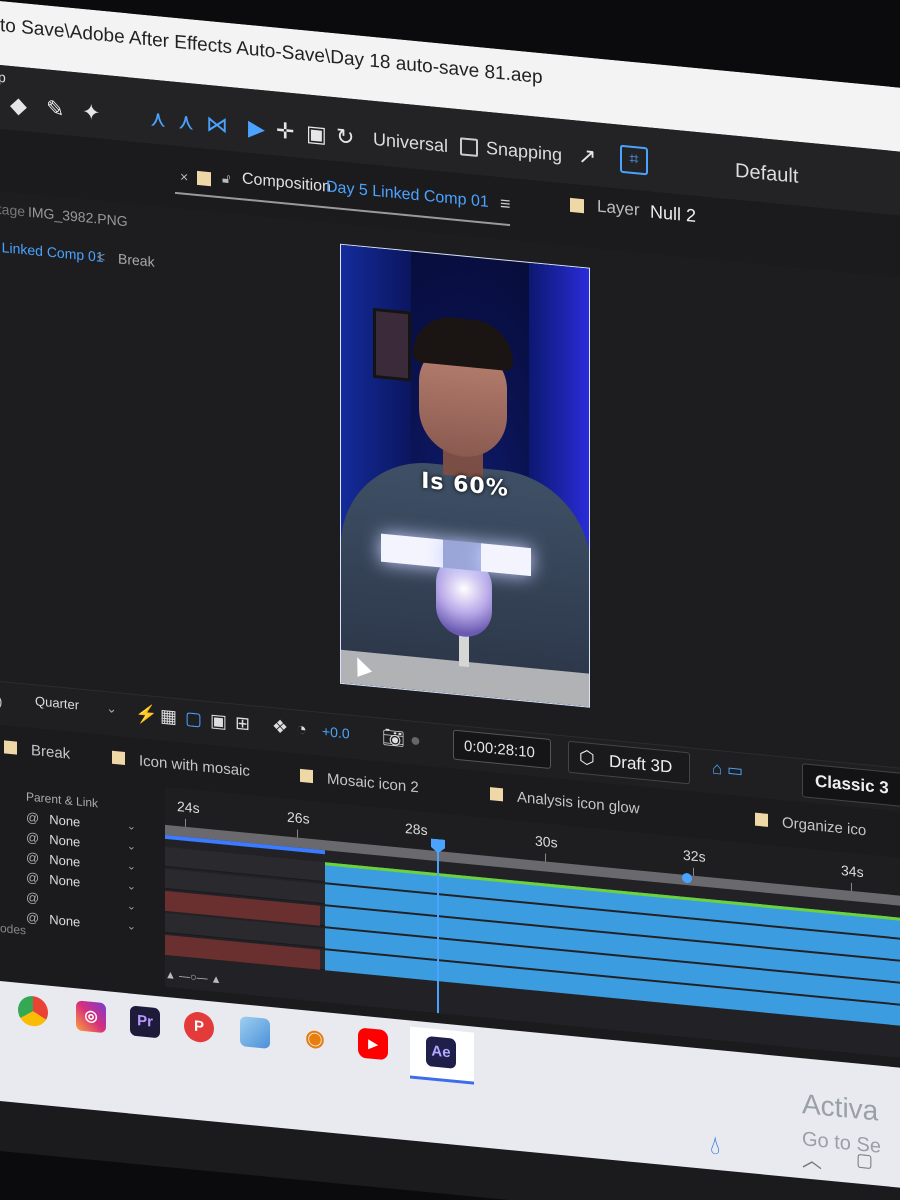  What do you see at coordinates (852, 784) in the screenshot?
I see `renderer-label: Classic 3` at bounding box center [852, 784].